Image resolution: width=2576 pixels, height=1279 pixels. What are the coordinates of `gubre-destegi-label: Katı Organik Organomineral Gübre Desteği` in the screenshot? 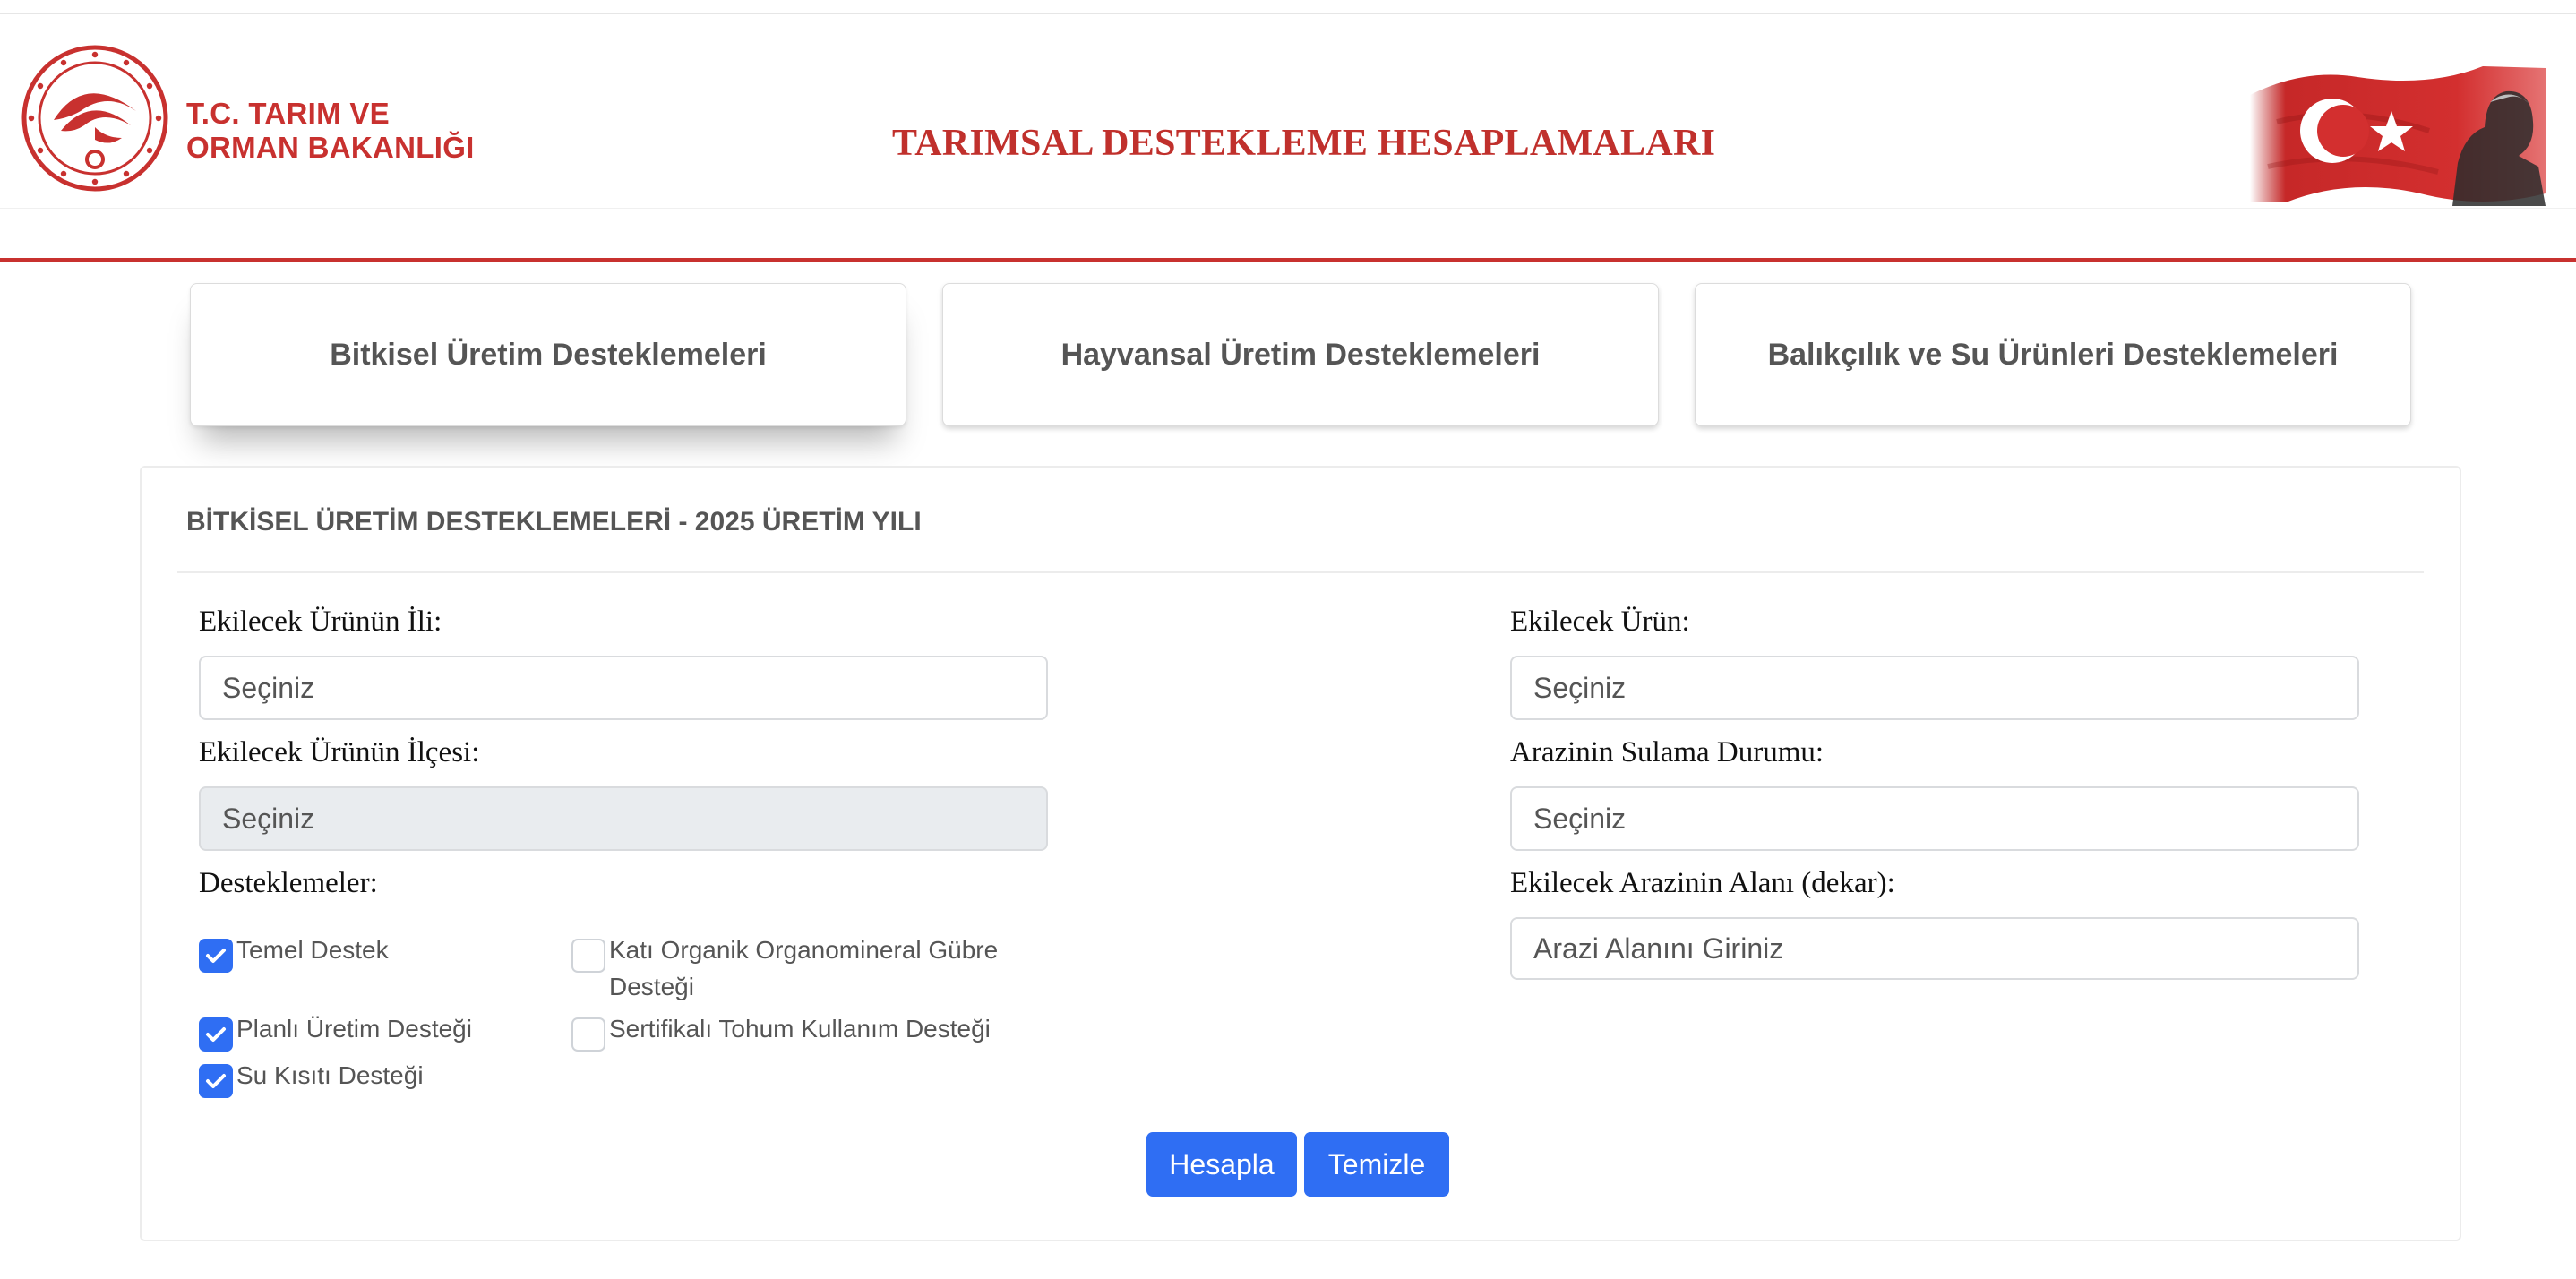 It's located at (804, 968).